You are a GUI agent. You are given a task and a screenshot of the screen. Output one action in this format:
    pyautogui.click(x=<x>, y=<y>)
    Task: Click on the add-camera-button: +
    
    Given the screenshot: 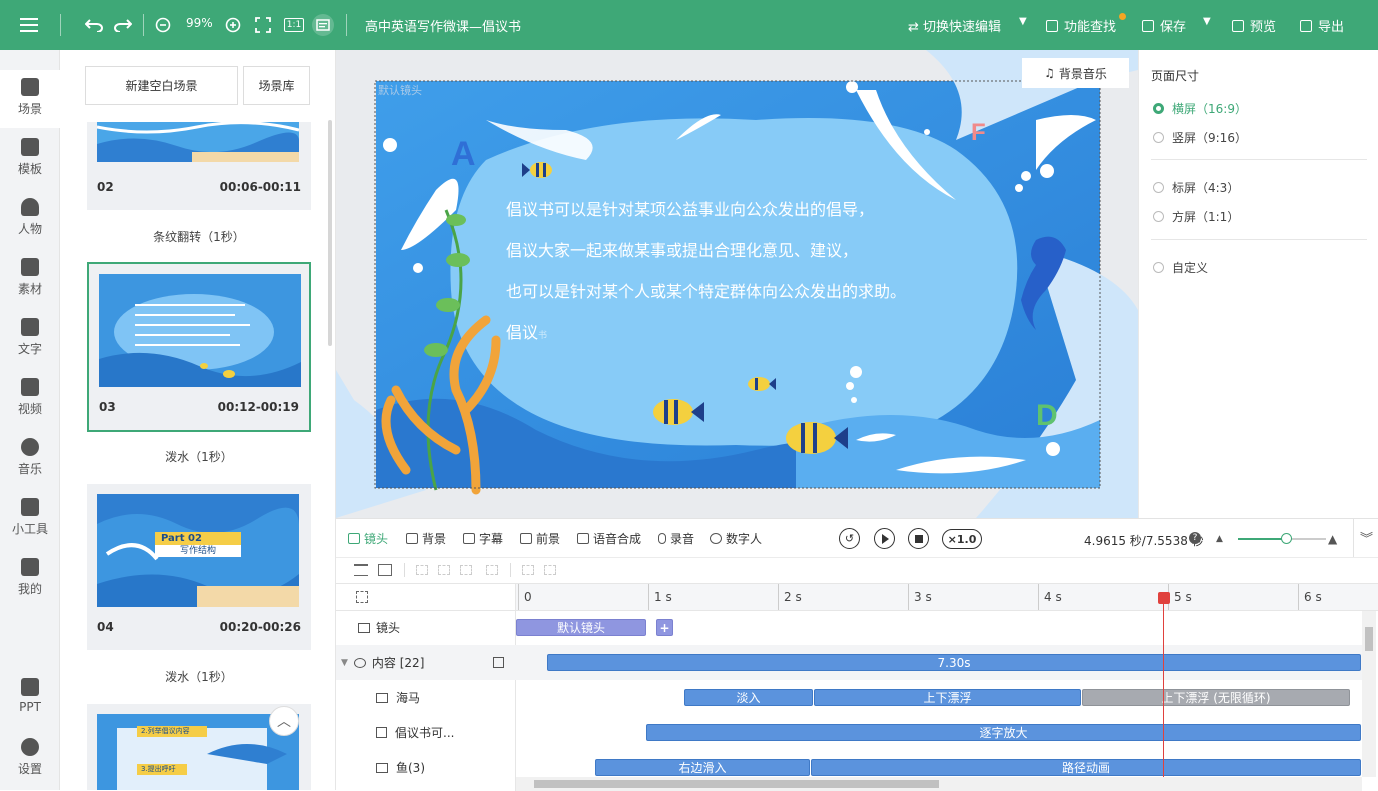 What is the action you would take?
    pyautogui.click(x=664, y=627)
    